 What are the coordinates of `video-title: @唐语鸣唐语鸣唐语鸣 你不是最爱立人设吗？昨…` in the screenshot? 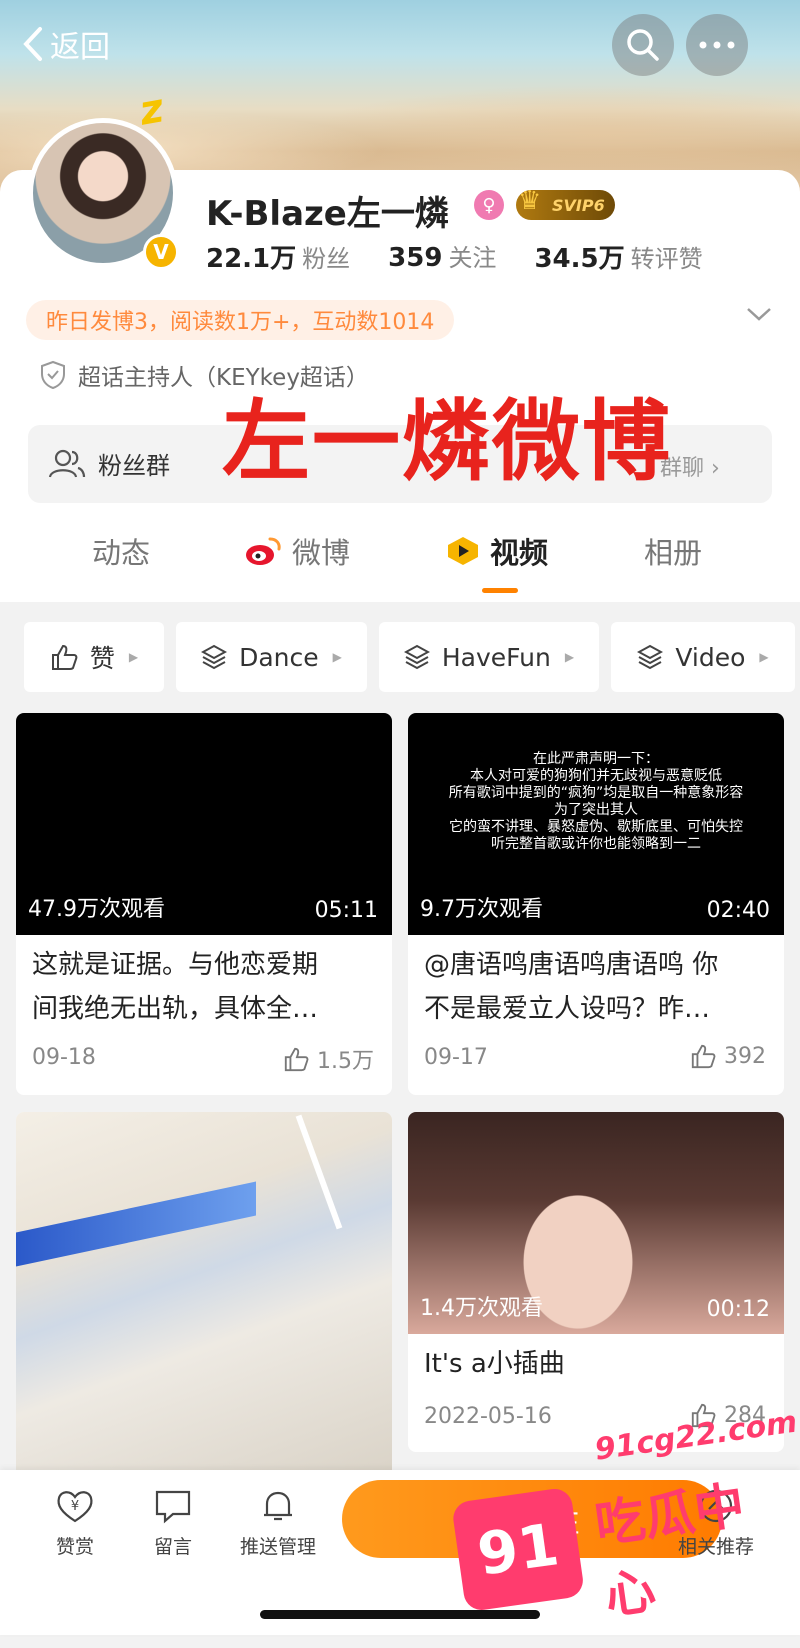 It's located at (571, 987).